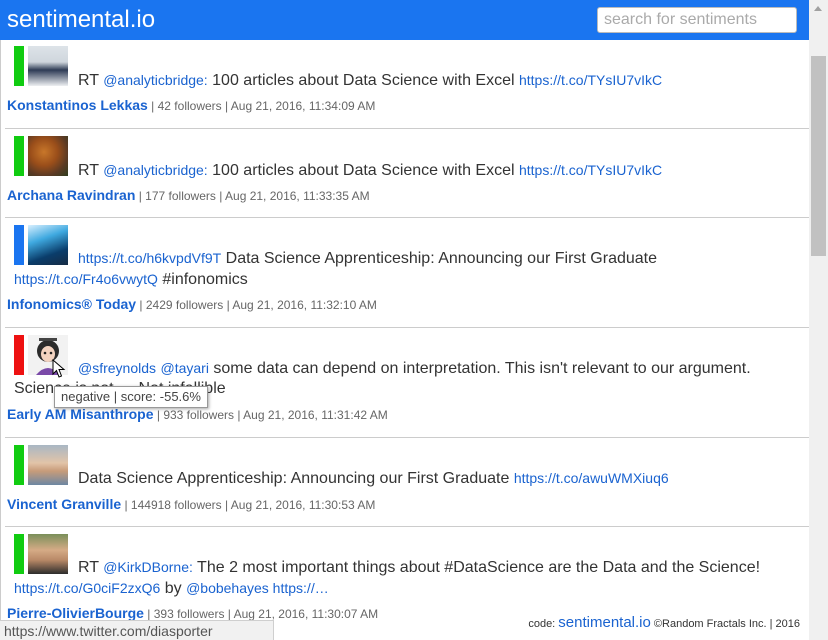  Describe the element at coordinates (818, 156) in the screenshot. I see `scroll-thumb` at that location.